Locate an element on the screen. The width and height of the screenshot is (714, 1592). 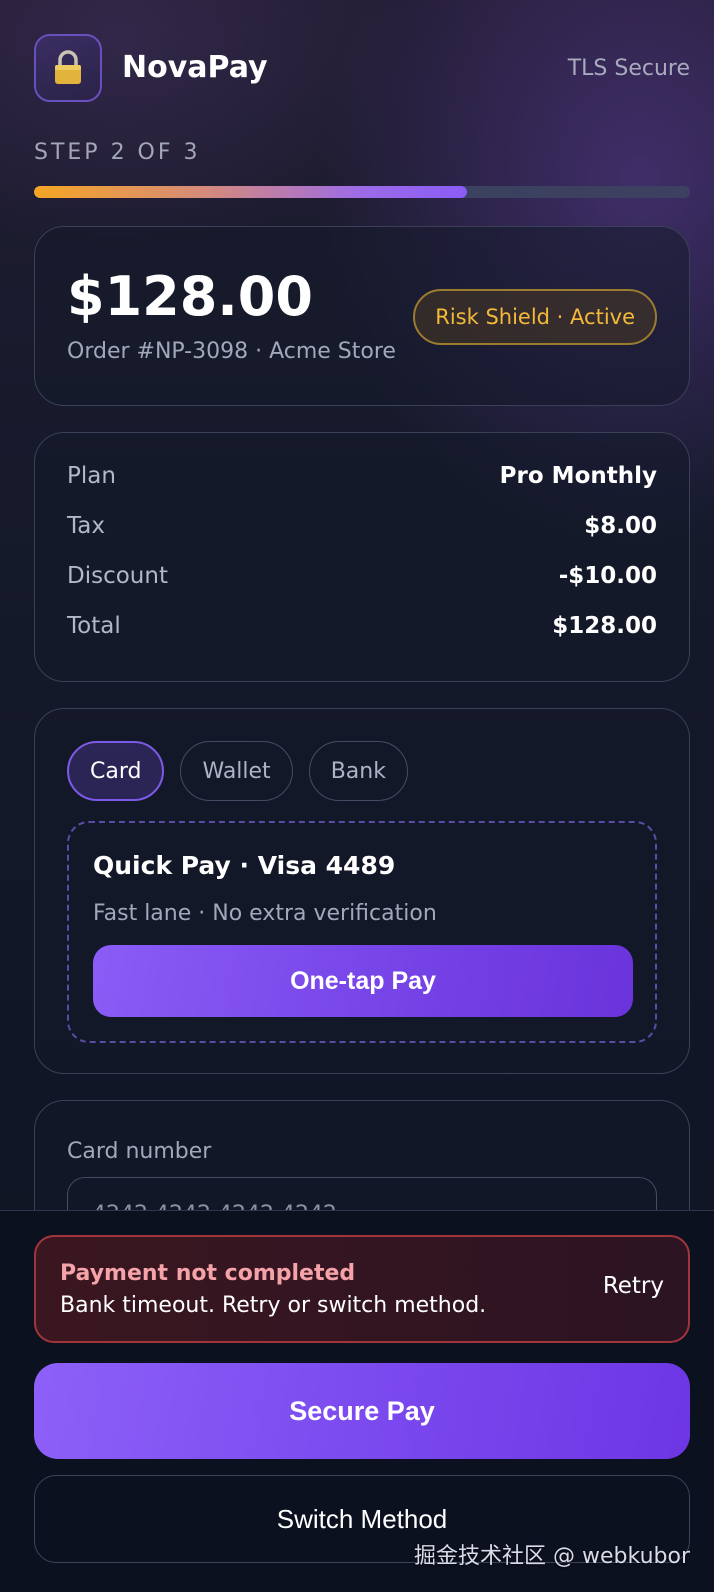
order-amount: $128.00 is located at coordinates (190, 296).